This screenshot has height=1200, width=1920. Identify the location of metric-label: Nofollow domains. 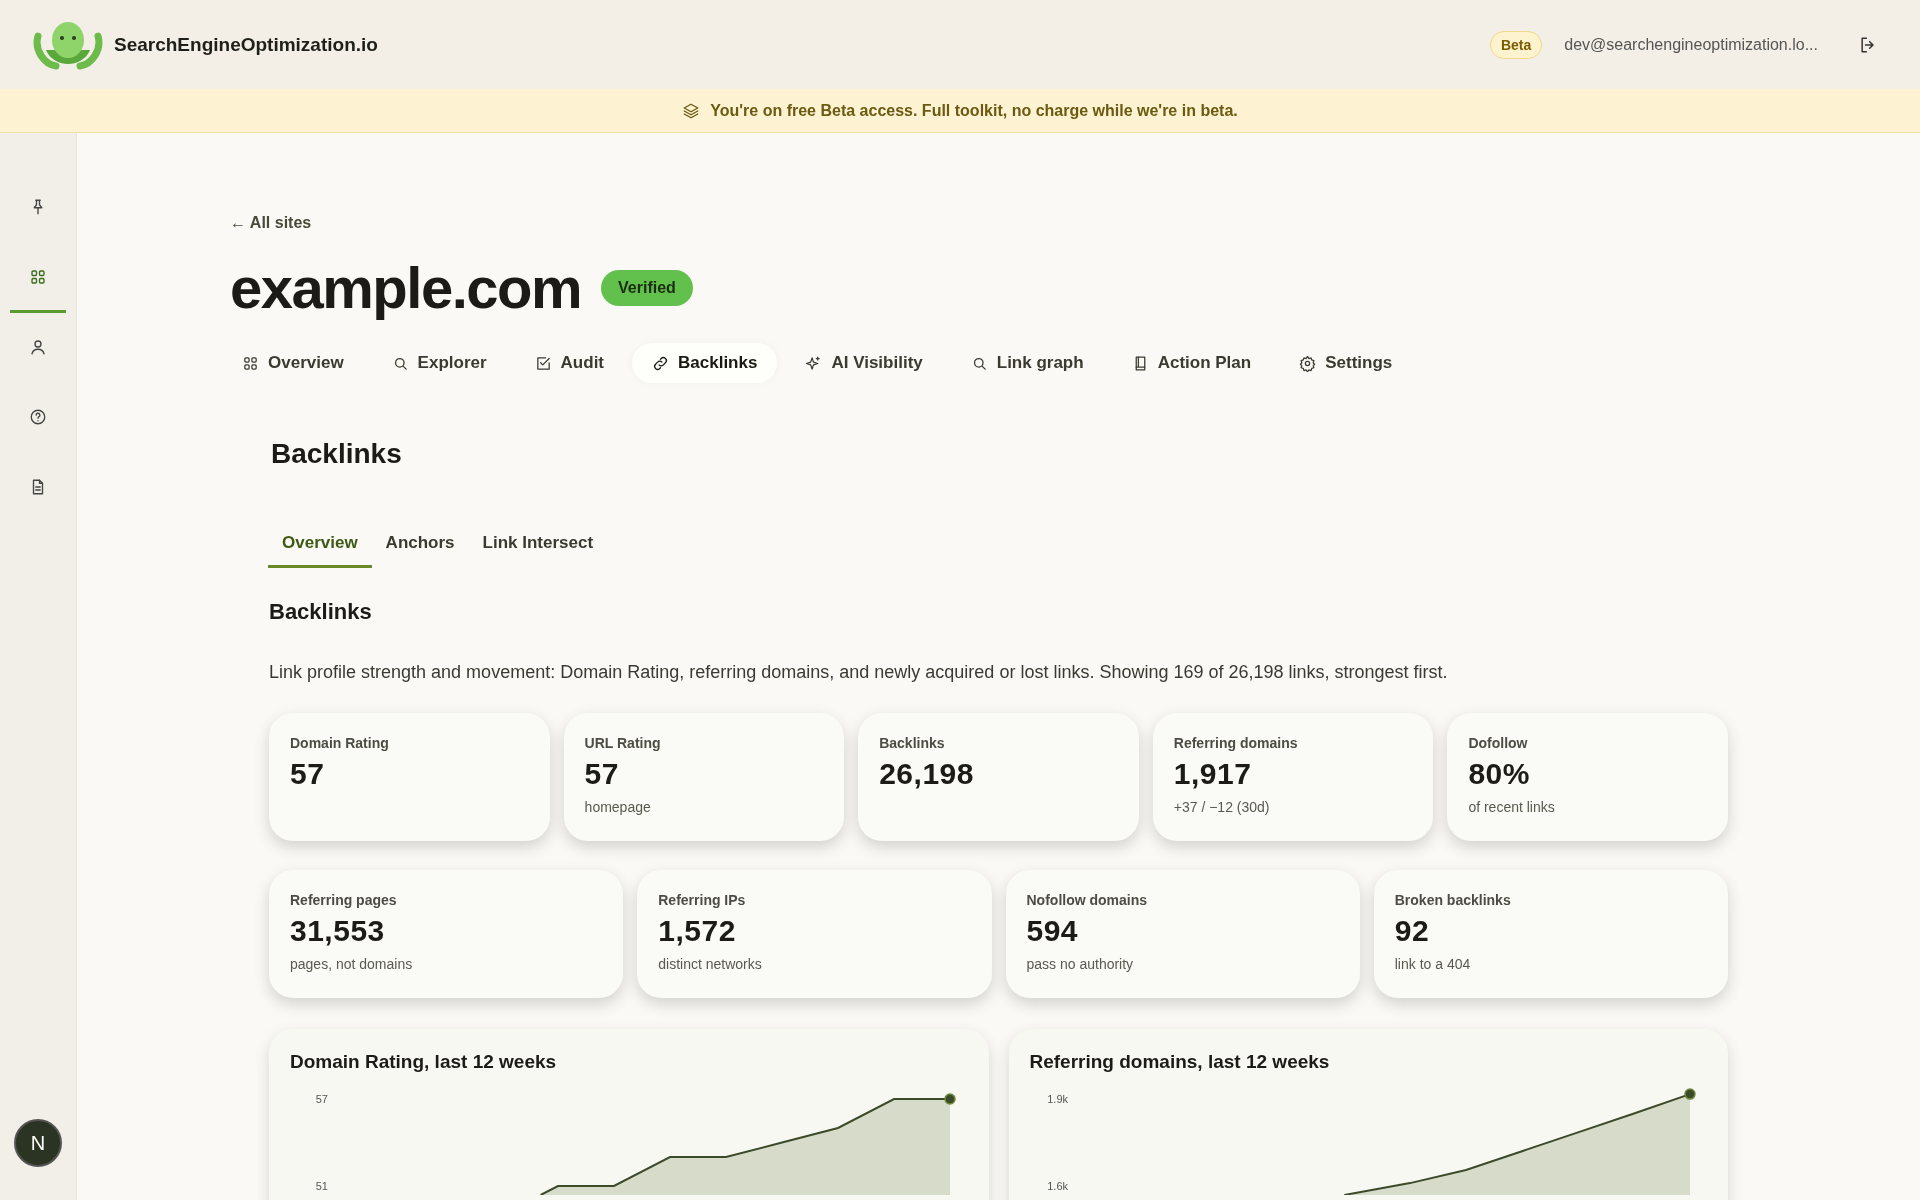
(1087, 900).